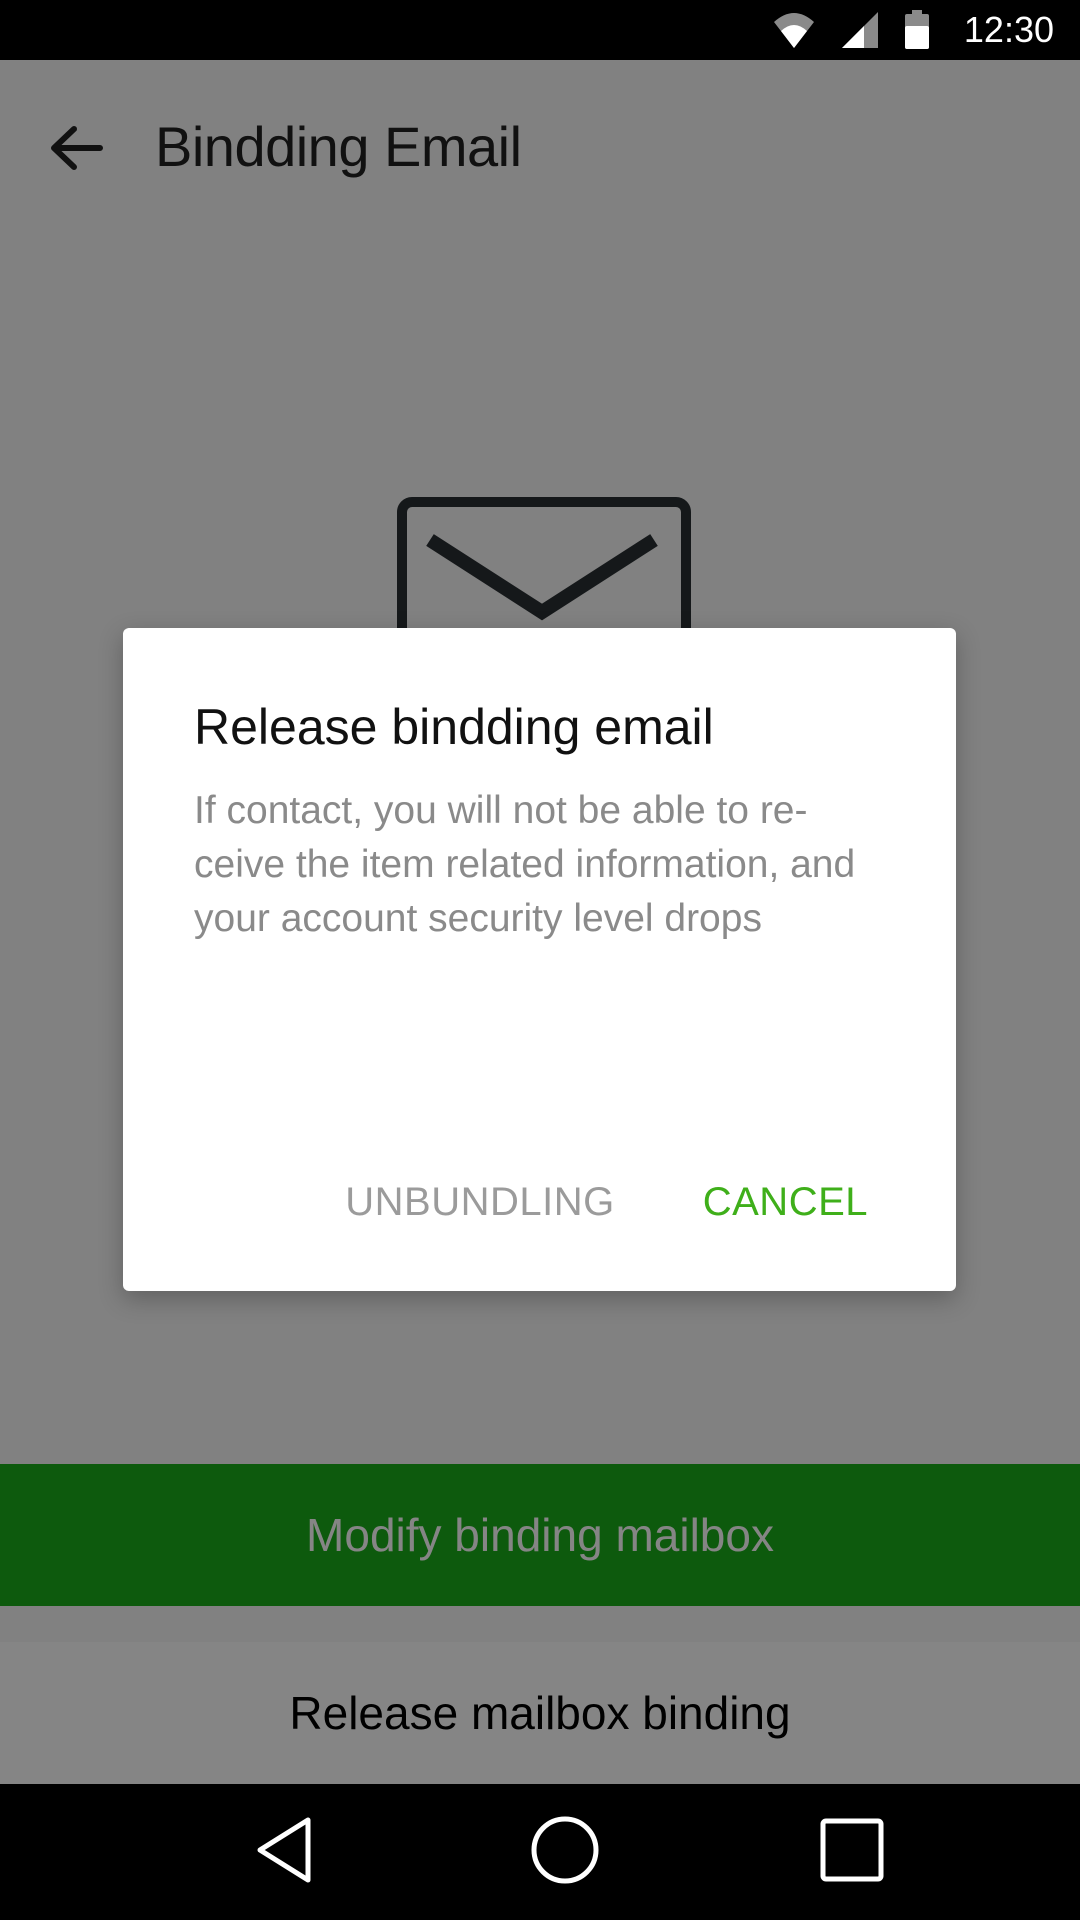 Image resolution: width=1080 pixels, height=1920 pixels. What do you see at coordinates (917, 30) in the screenshot?
I see `battery-icon` at bounding box center [917, 30].